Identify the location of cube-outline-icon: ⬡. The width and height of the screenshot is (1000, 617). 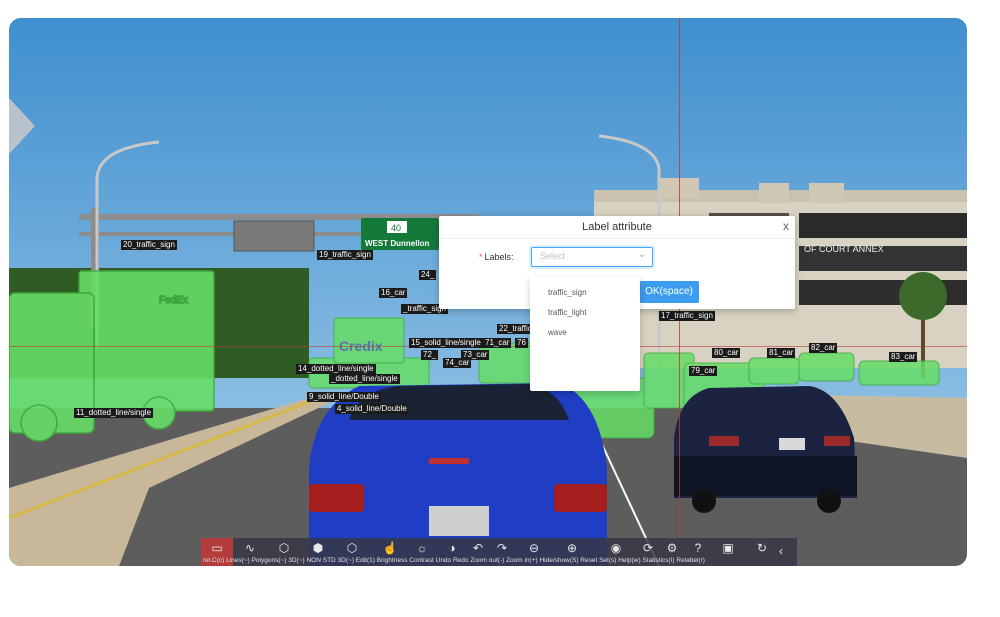
(352, 548).